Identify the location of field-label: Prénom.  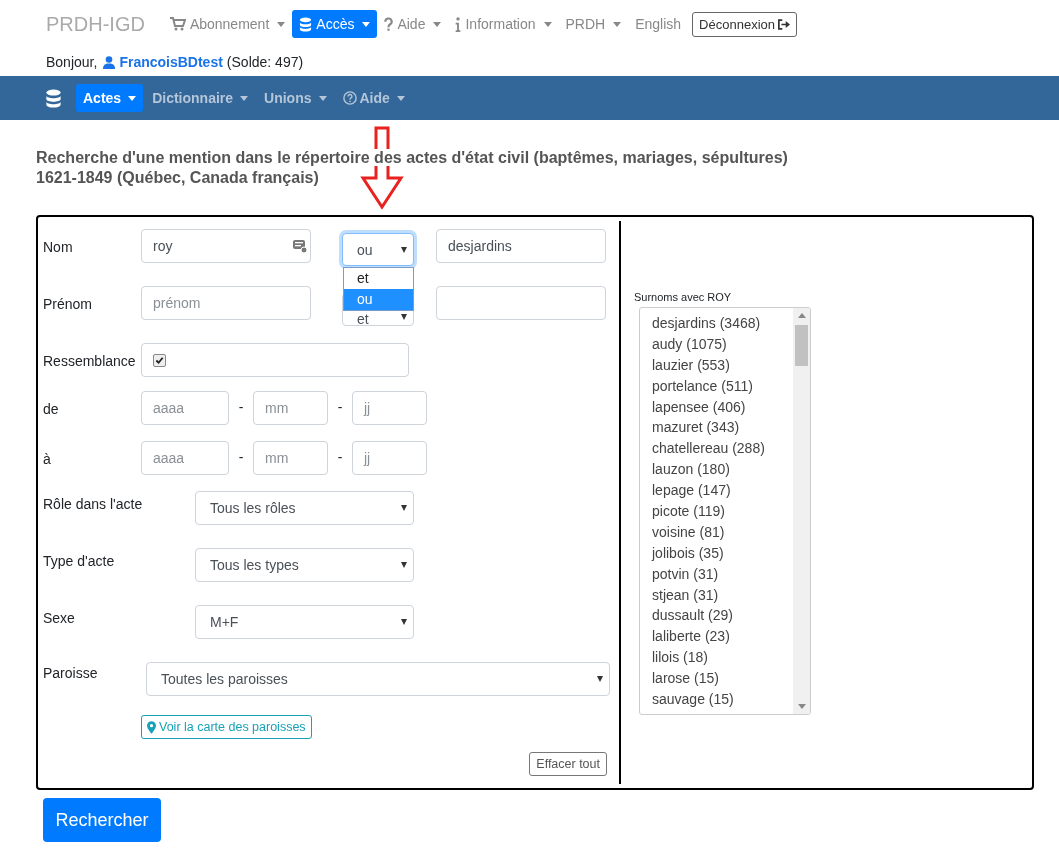
(68, 303).